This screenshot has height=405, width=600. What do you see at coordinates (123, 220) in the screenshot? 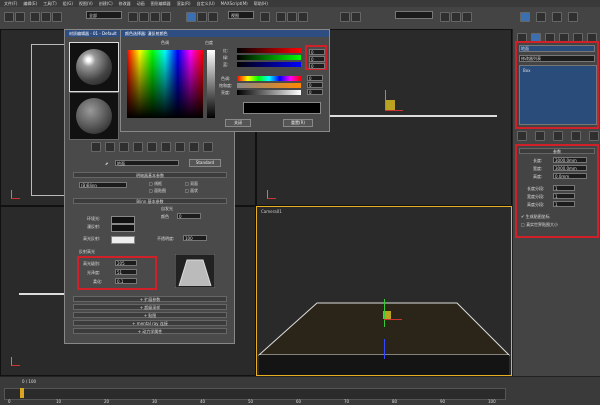
I see `ambient-swatch` at bounding box center [123, 220].